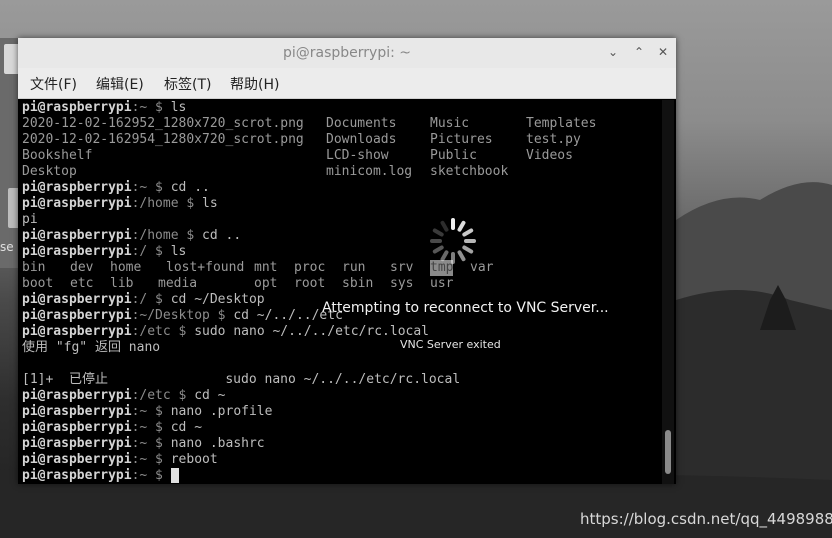 Image resolution: width=832 pixels, height=538 pixels. I want to click on watermark: https://blog.csdn.net/qq_44989881, so click(706, 519).